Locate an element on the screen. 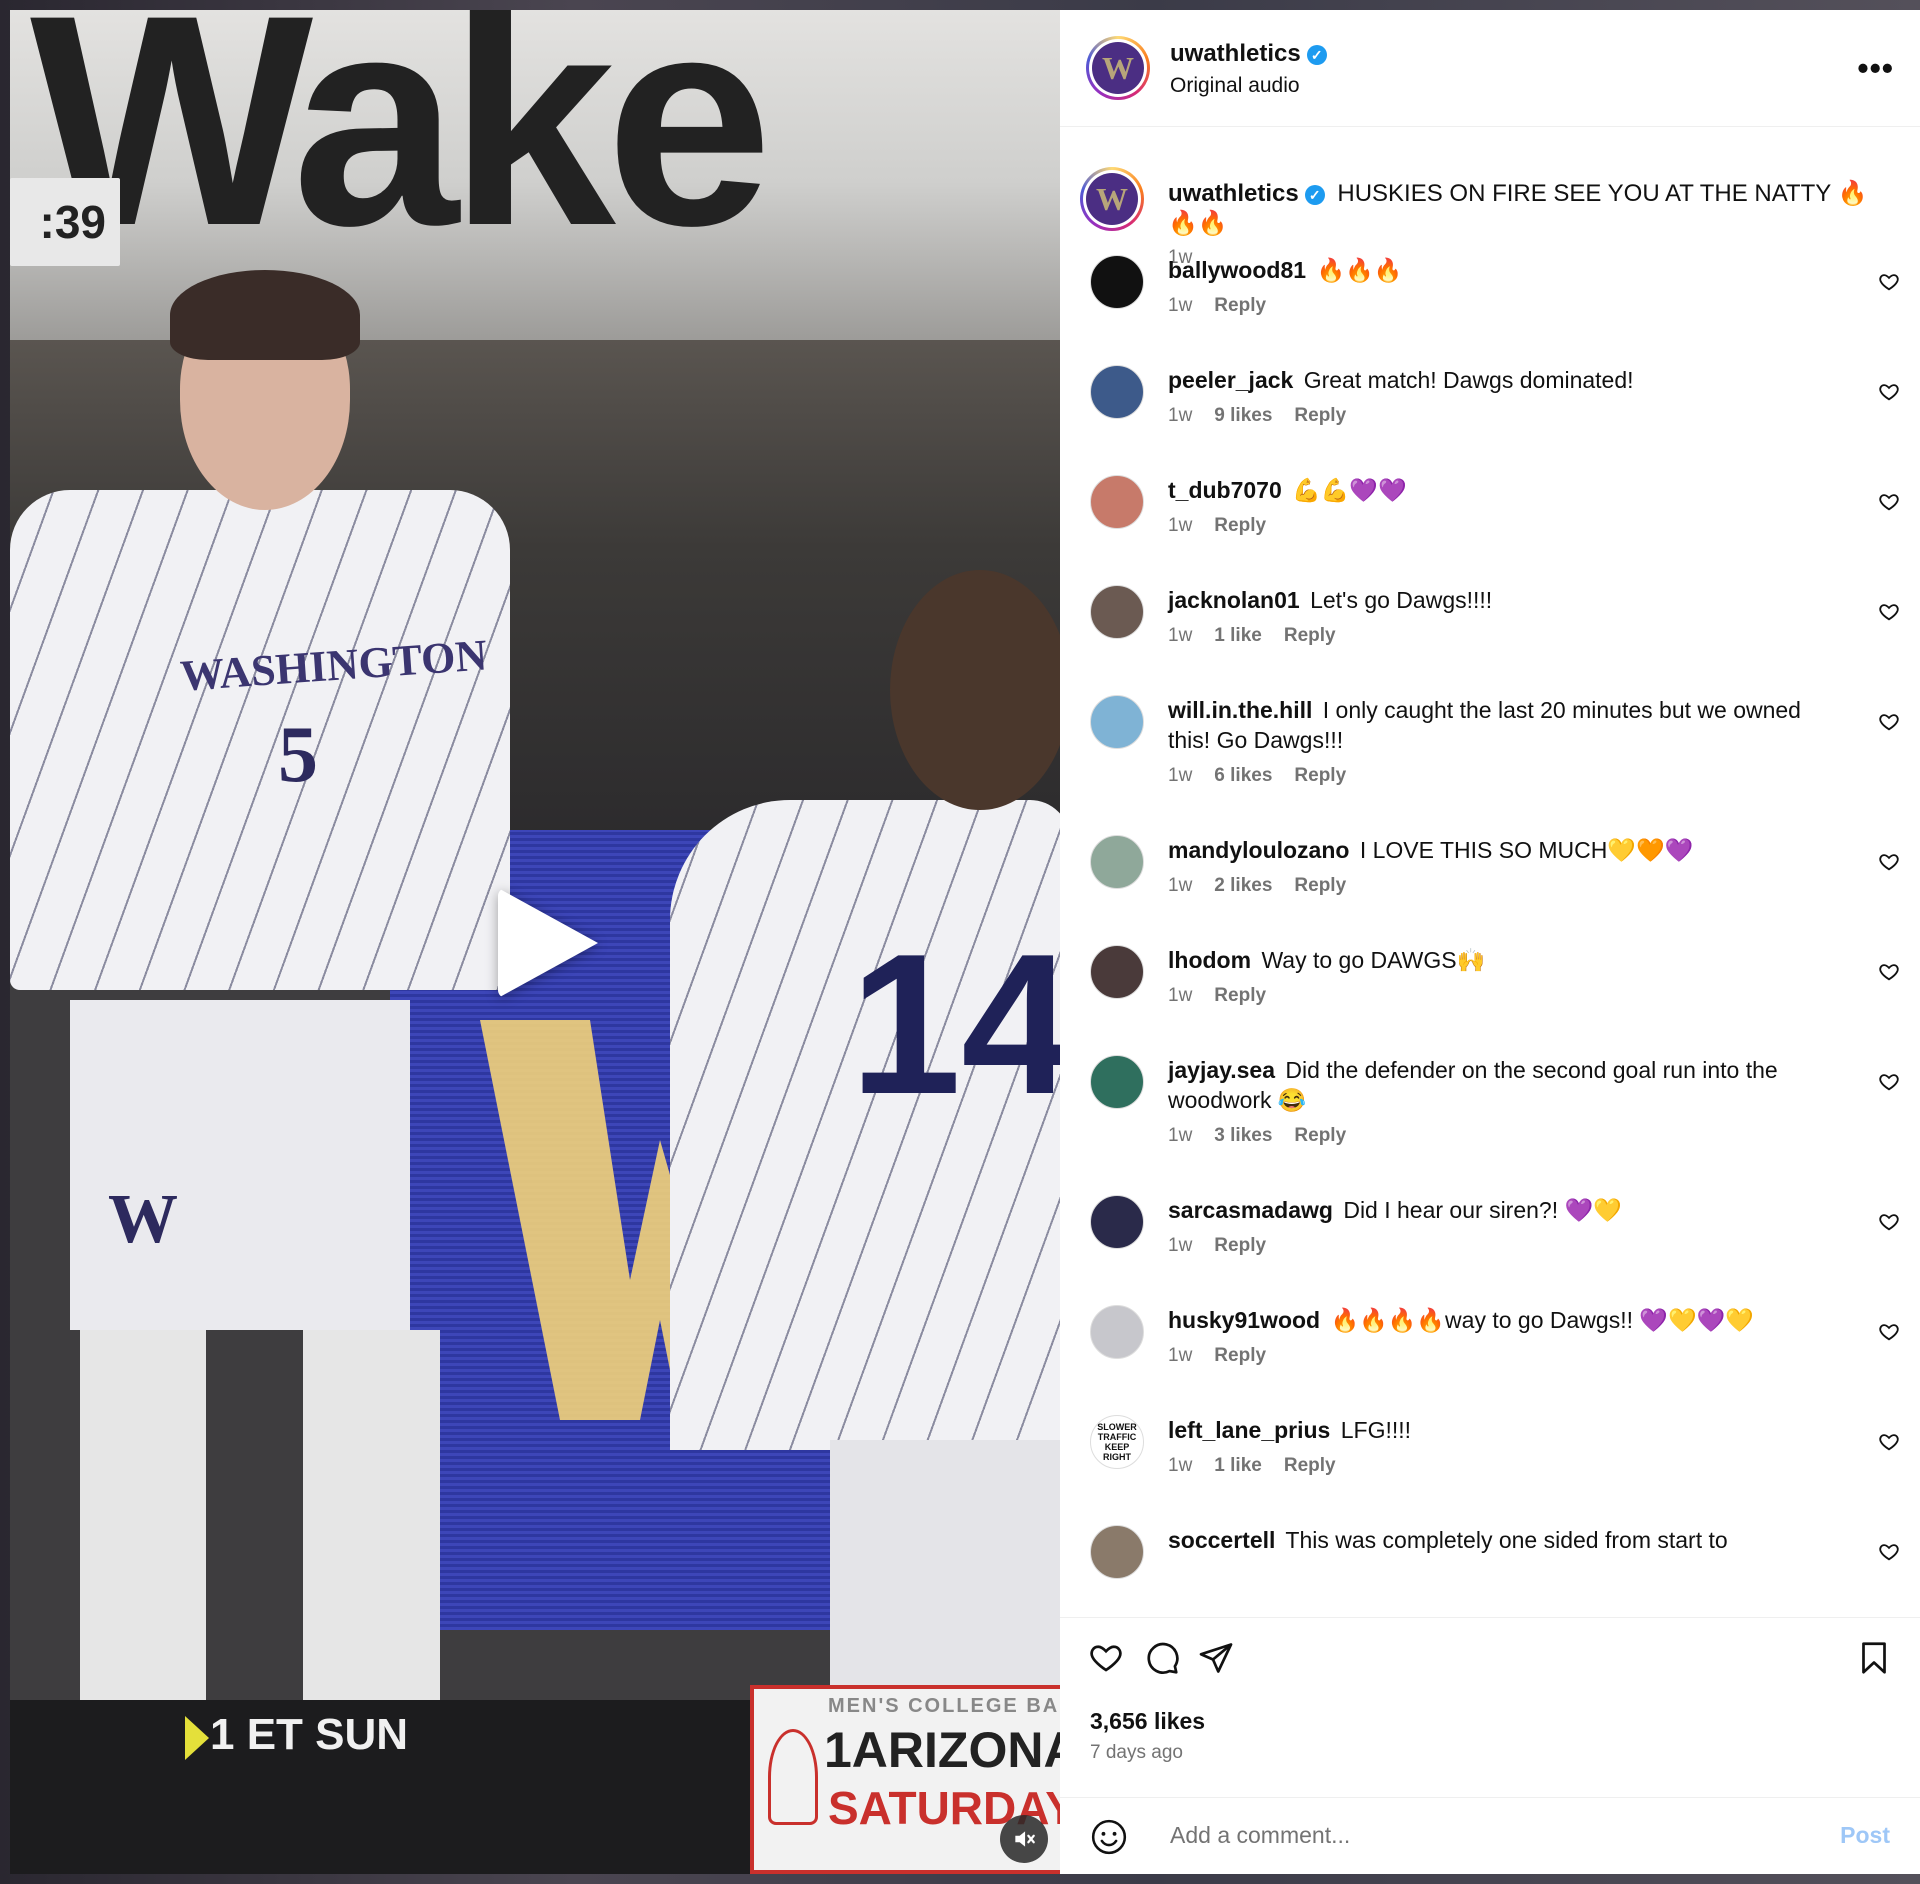  audio-label: Original audio is located at coordinates (1235, 86).